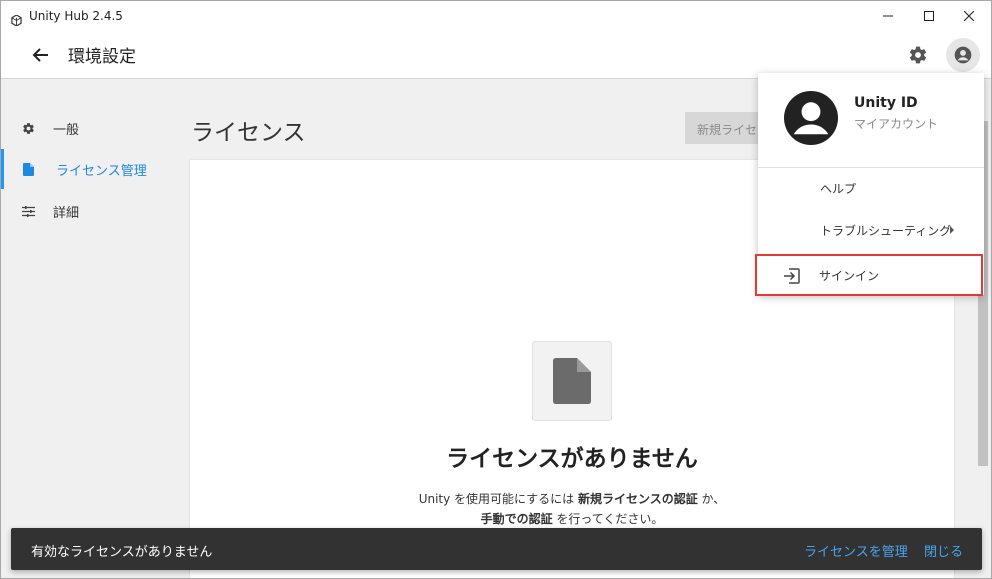  Describe the element at coordinates (66, 213) in the screenshot. I see `sidebar-item-label: 詳細` at that location.